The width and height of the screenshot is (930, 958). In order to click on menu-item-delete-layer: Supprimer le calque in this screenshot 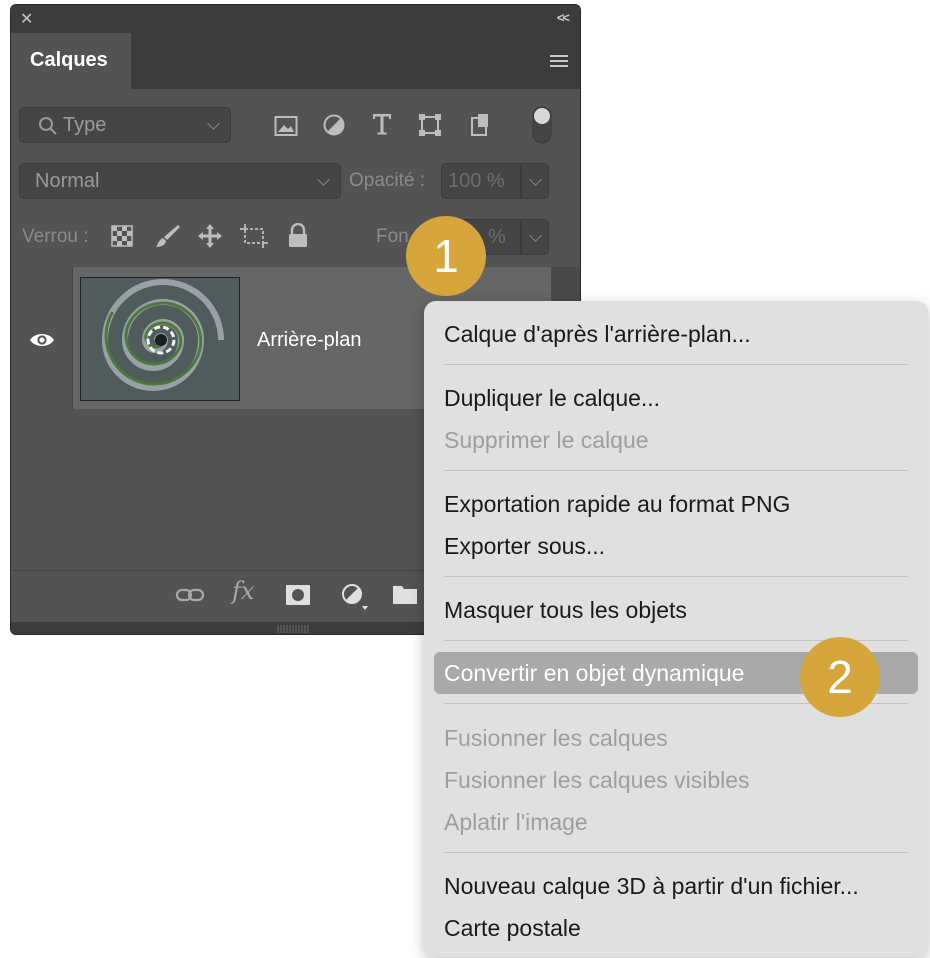, I will do `click(546, 440)`.